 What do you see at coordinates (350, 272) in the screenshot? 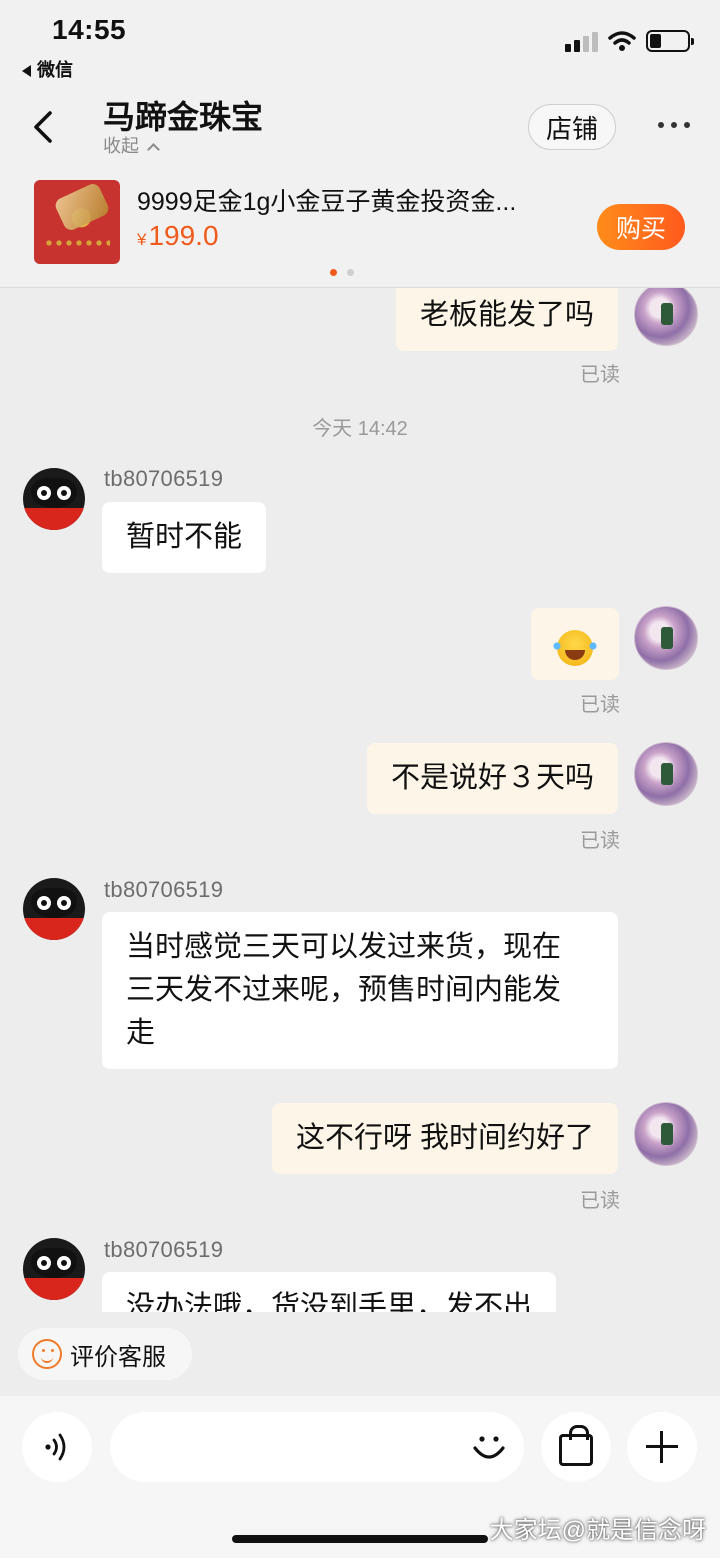
I see `carousel-dot` at bounding box center [350, 272].